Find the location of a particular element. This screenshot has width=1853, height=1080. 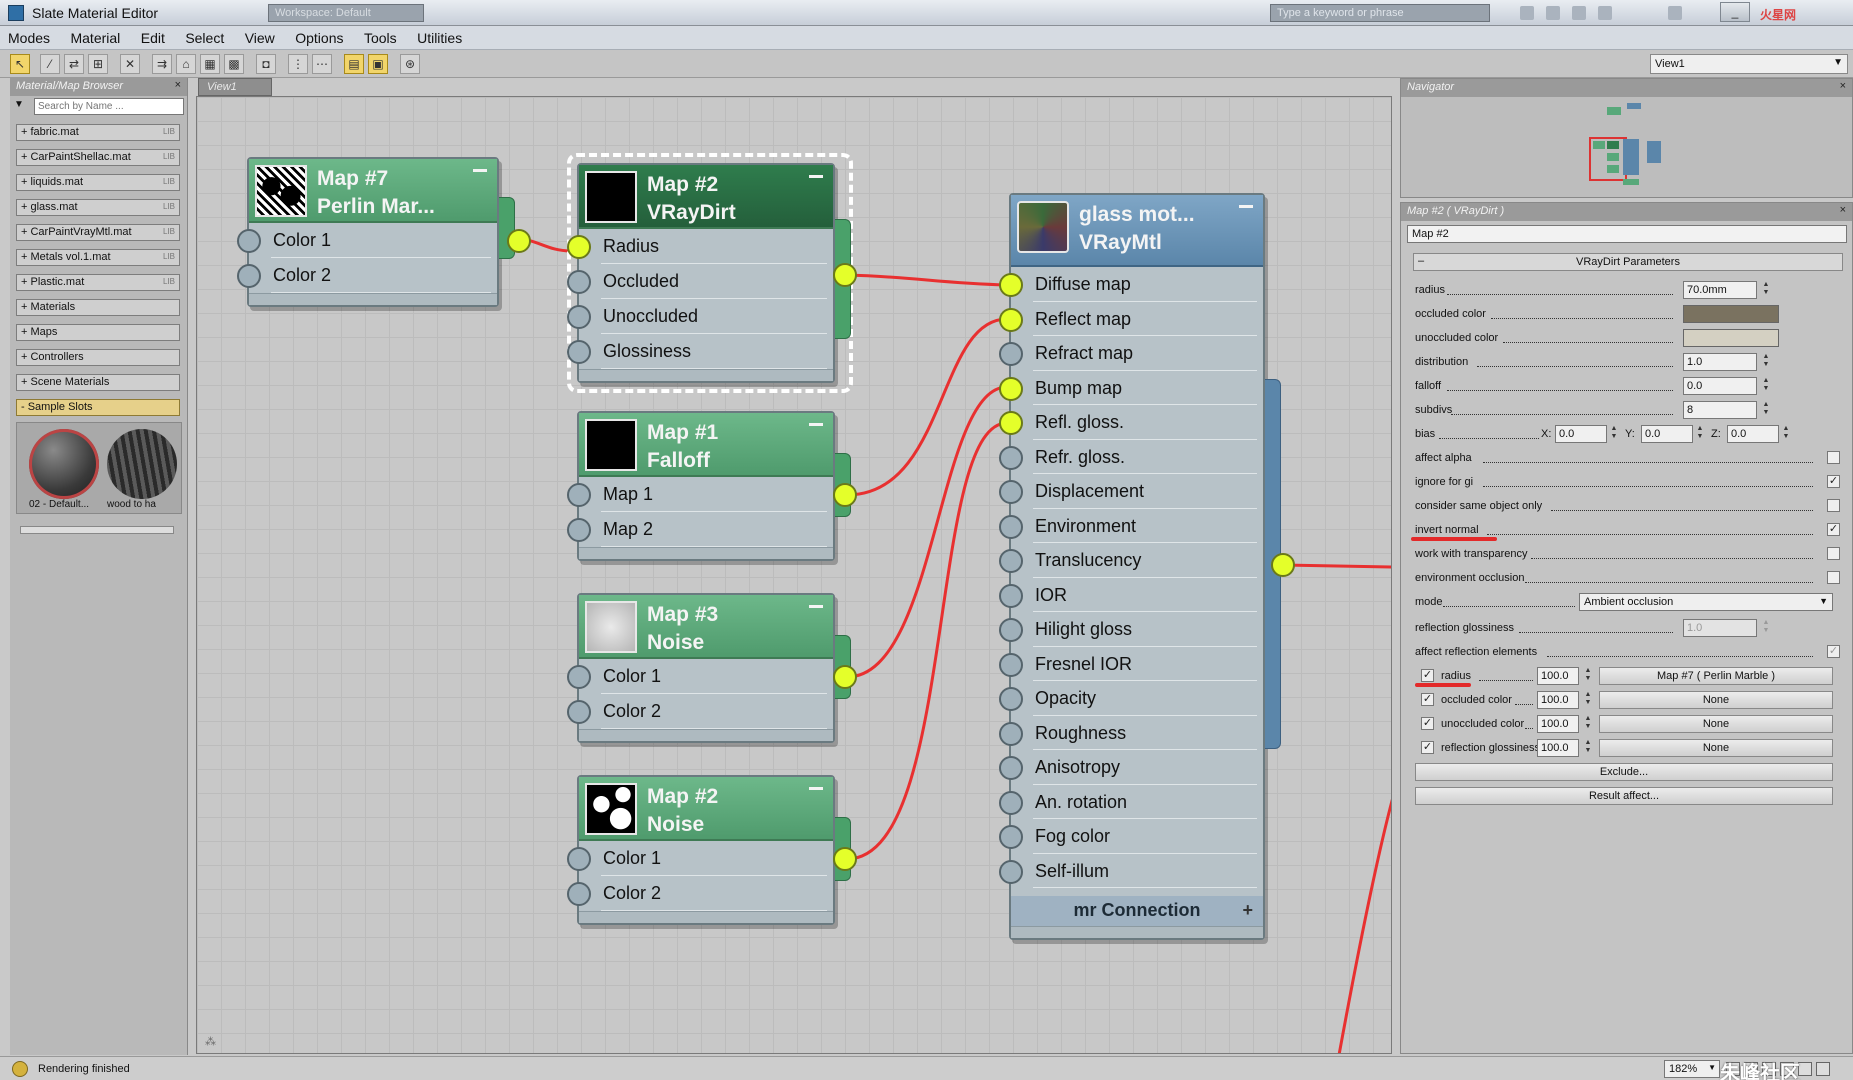

workspace-selector: Workspace: Default is located at coordinates (346, 13).